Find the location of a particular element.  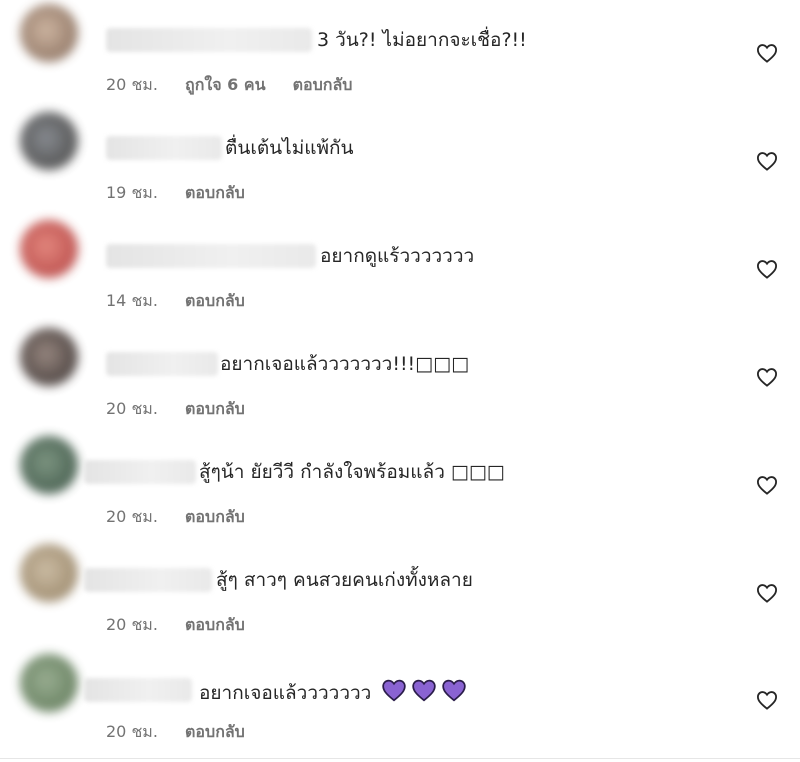

comment-meta: 14 ชม. ตอบกลับ is located at coordinates (186, 301).